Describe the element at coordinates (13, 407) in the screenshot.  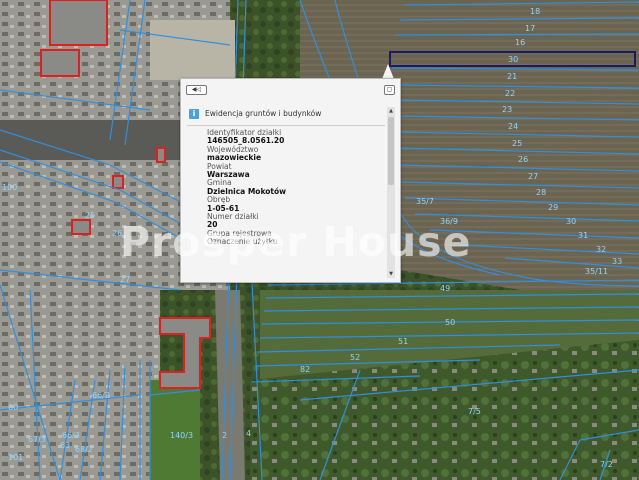
I see `parcel-label: 60` at that location.